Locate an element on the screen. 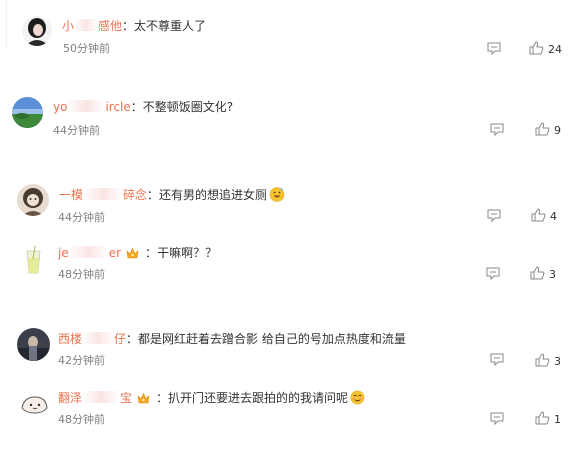  comment-line: 西楼 仔：都是网红赶着去蹭合影 给自己的号加点热度和流量 is located at coordinates (232, 339).